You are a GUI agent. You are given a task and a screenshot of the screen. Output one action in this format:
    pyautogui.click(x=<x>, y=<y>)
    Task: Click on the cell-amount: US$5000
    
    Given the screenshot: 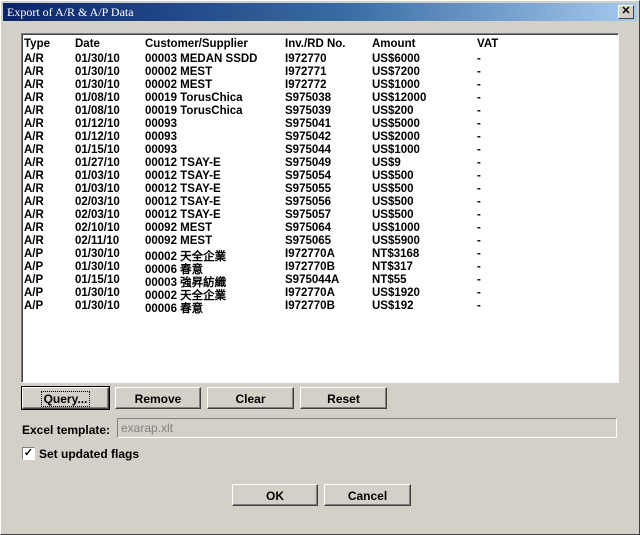 What is the action you would take?
    pyautogui.click(x=396, y=124)
    